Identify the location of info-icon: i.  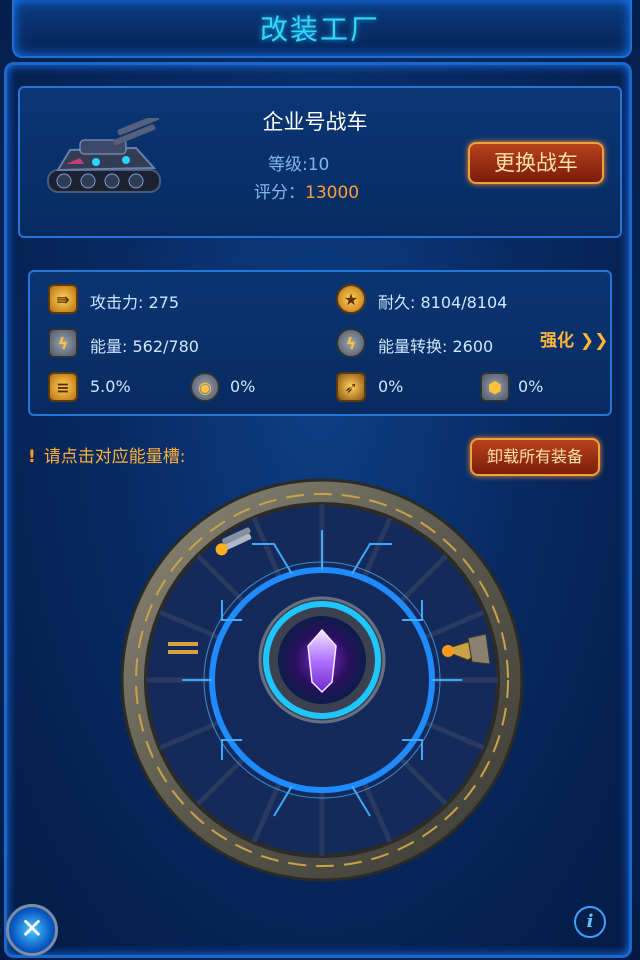
(590, 921).